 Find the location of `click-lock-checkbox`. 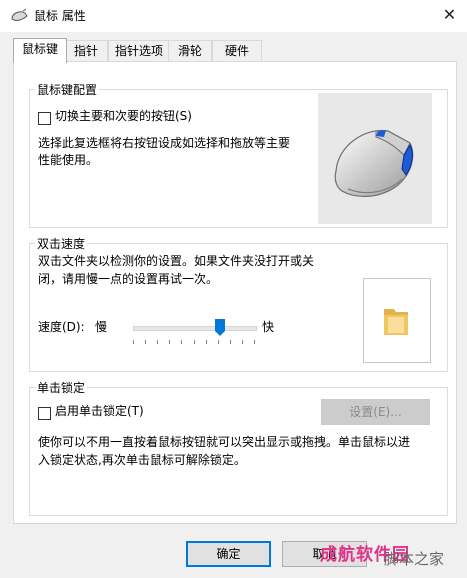

click-lock-checkbox is located at coordinates (44, 413).